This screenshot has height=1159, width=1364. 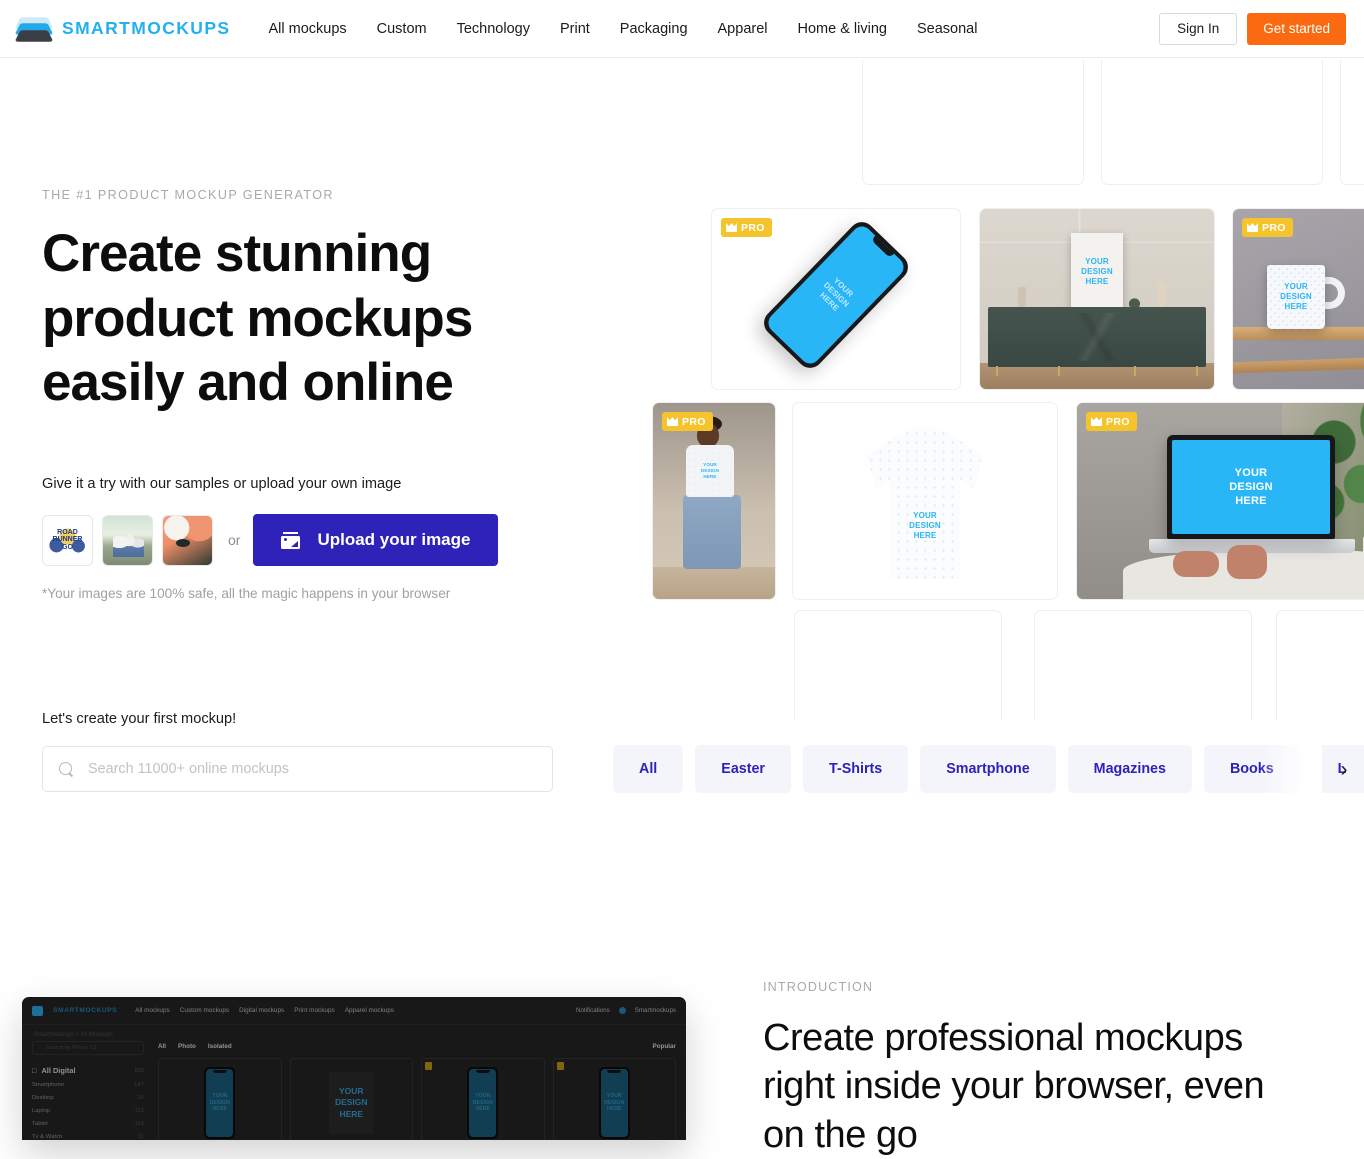 I want to click on sidebar-item-label: Smartphone, so click(x=48, y=1085).